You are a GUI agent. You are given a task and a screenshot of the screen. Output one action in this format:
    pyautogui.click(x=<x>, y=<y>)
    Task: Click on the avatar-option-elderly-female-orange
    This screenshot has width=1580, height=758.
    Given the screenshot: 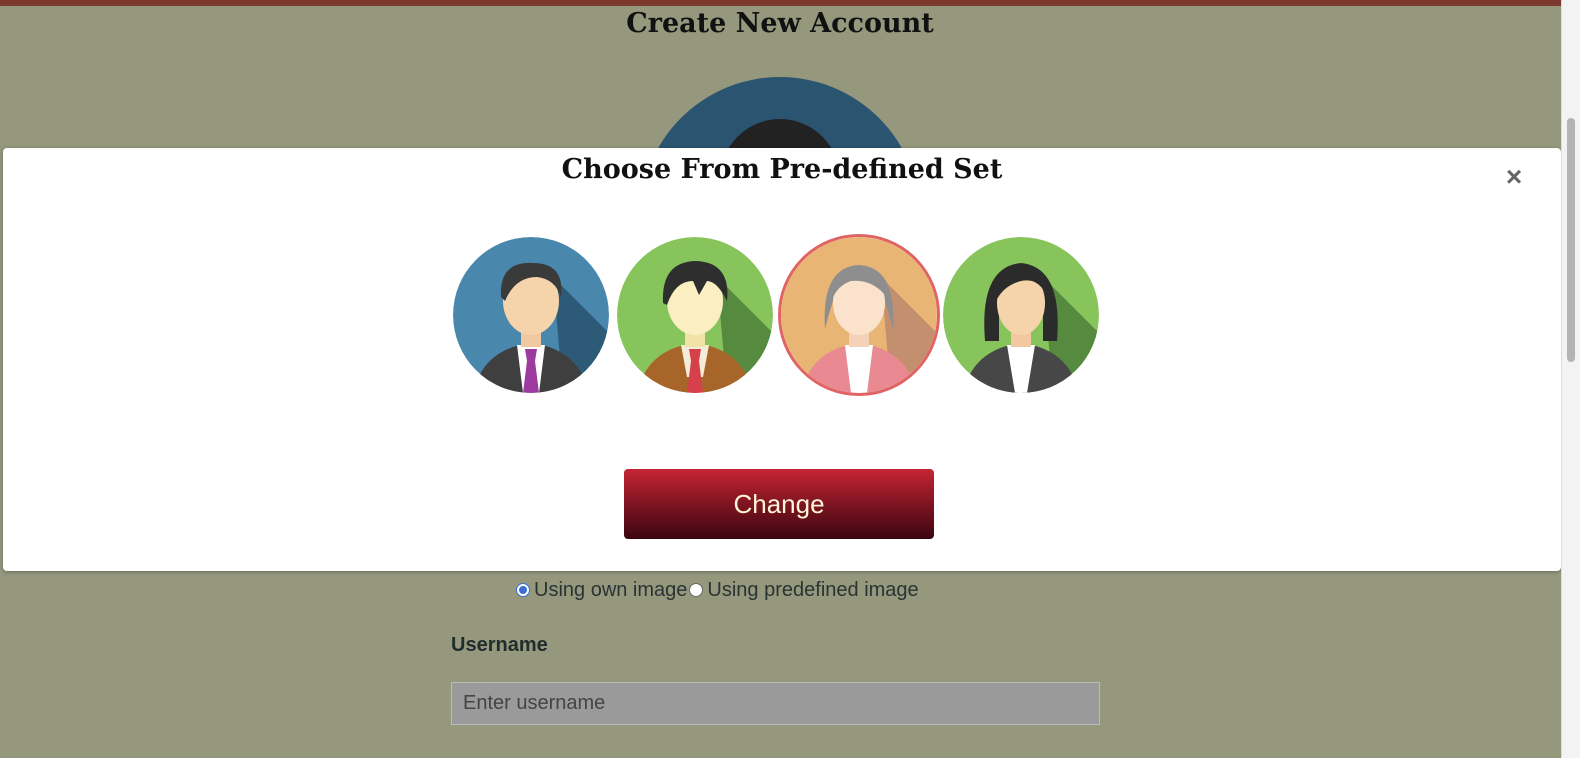 What is the action you would take?
    pyautogui.click(x=859, y=315)
    